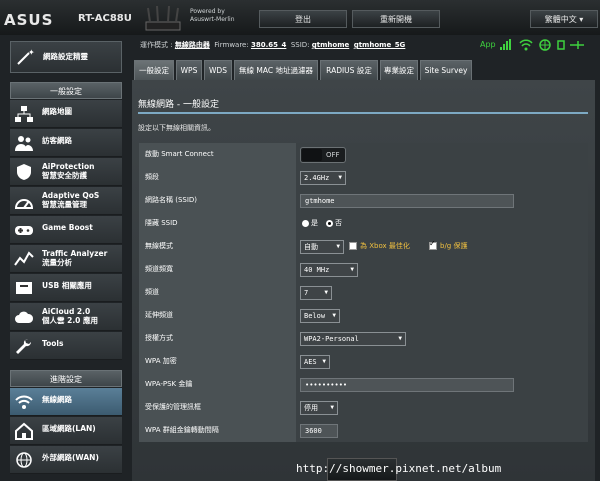  I want to click on tab-professional: 專業設定, so click(399, 70).